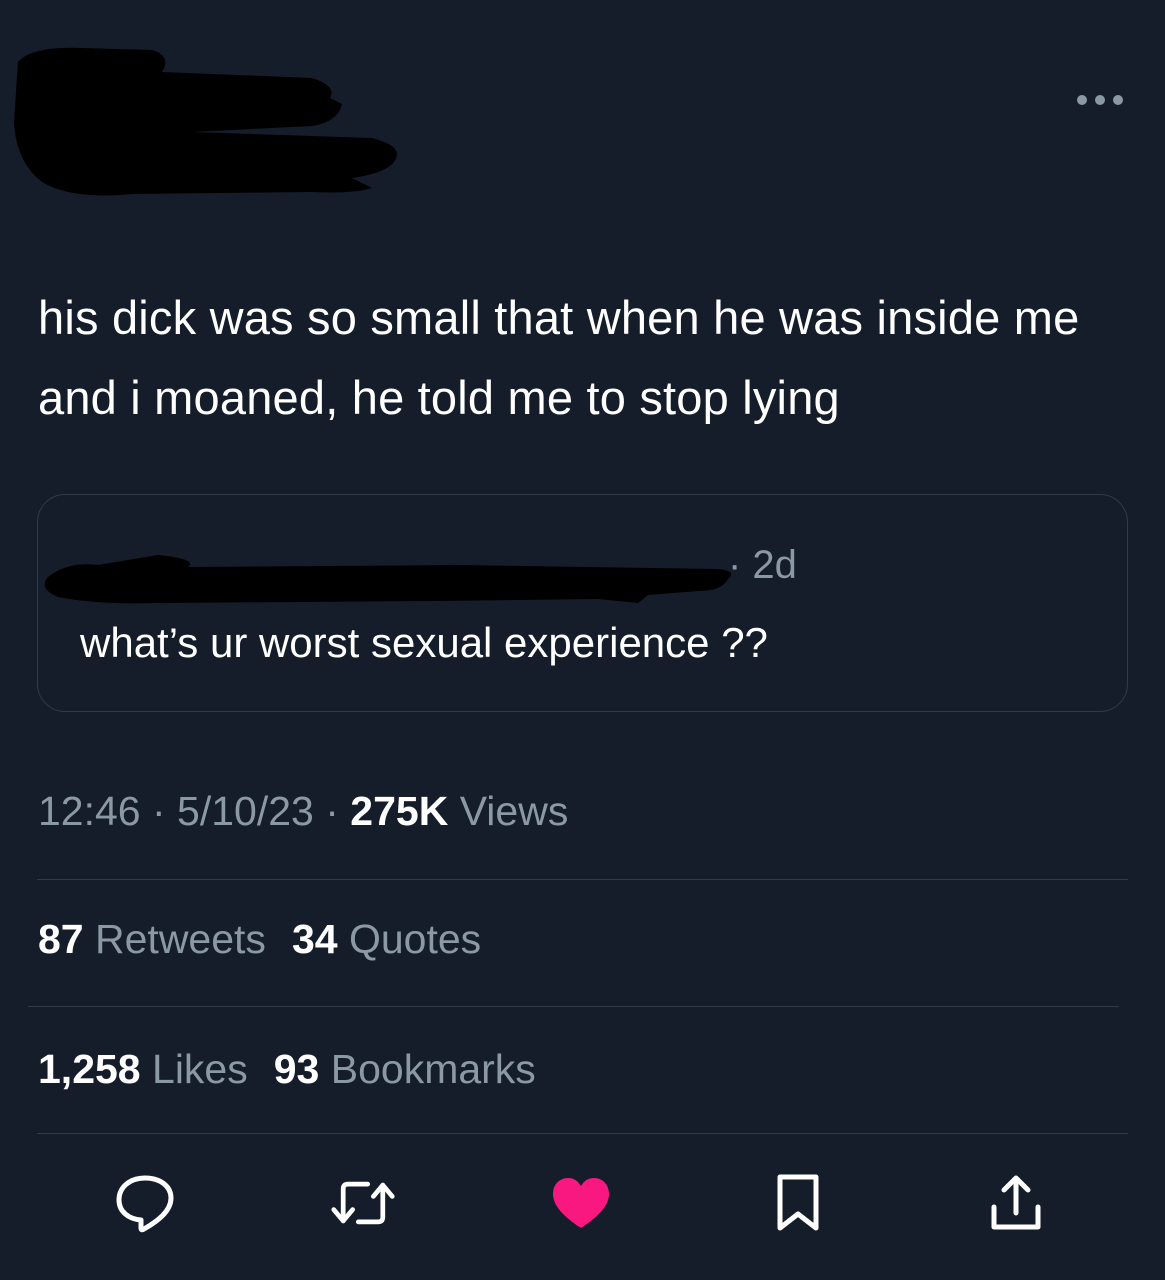 Image resolution: width=1165 pixels, height=1280 pixels. I want to click on bookmarks-stat: 93 Bookmarks, so click(405, 1069).